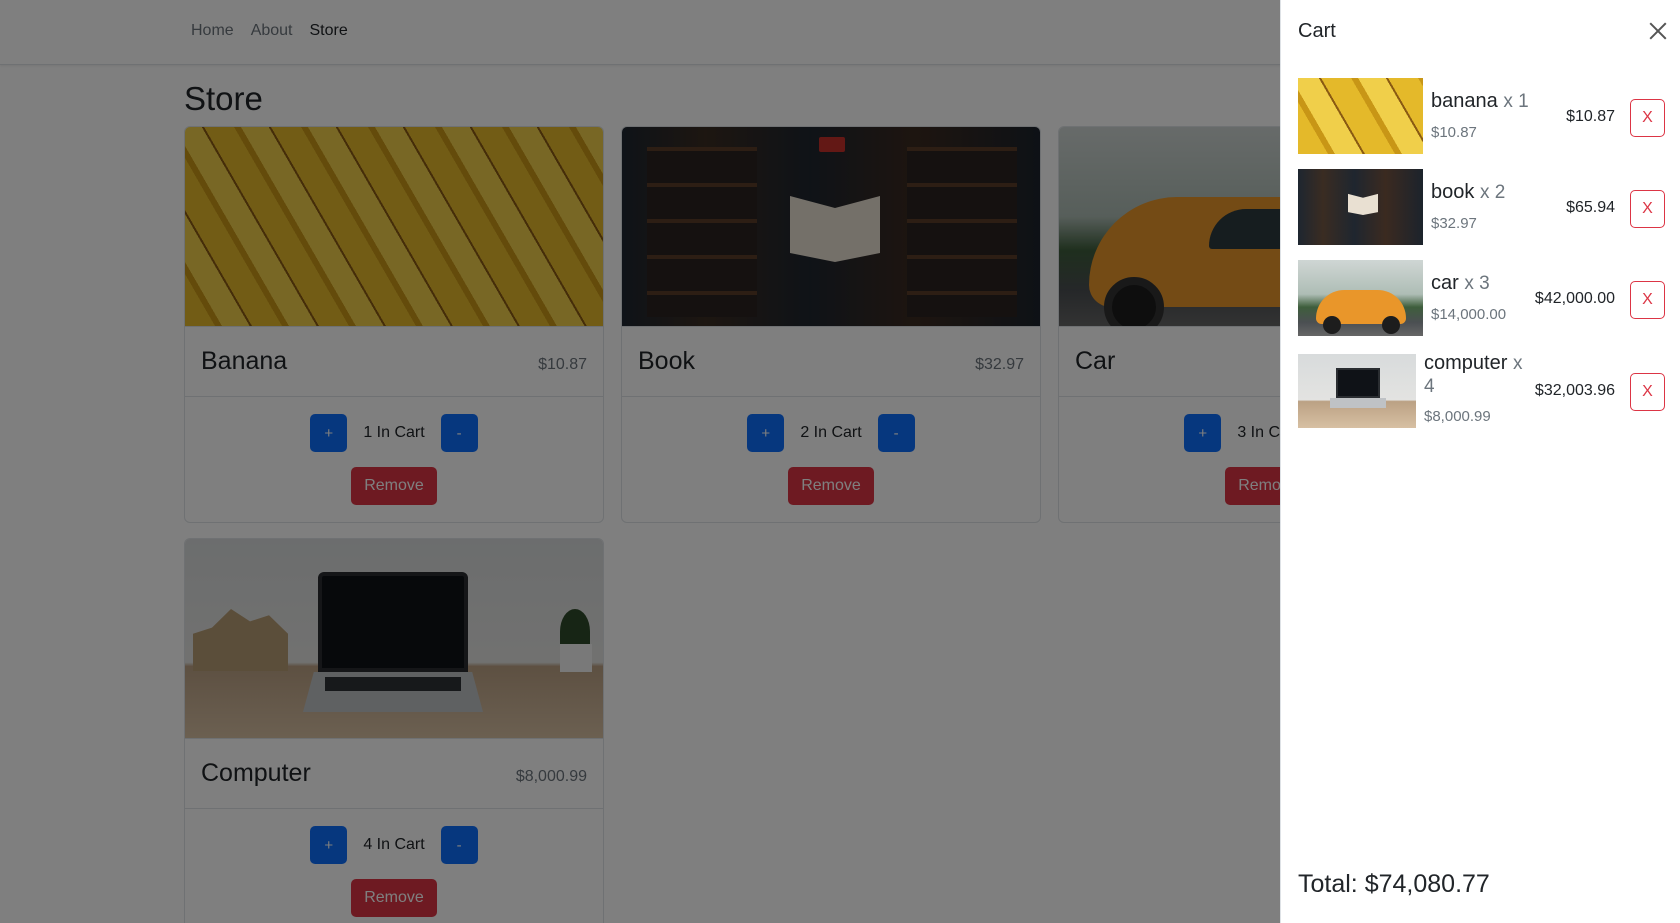 This screenshot has height=923, width=1680. I want to click on item-name: computer, so click(1466, 363).